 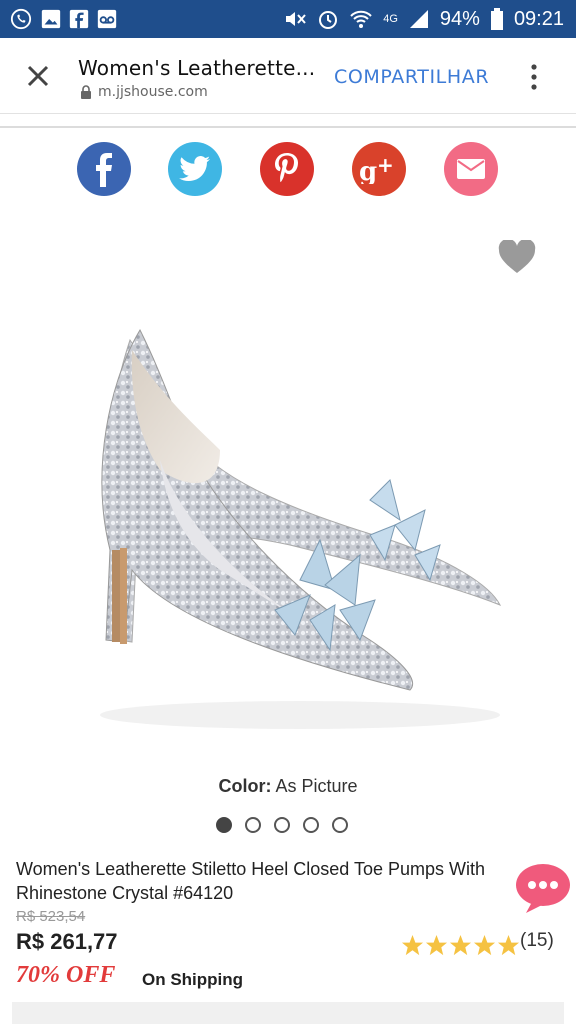 I want to click on mute-icon, so click(x=296, y=19).